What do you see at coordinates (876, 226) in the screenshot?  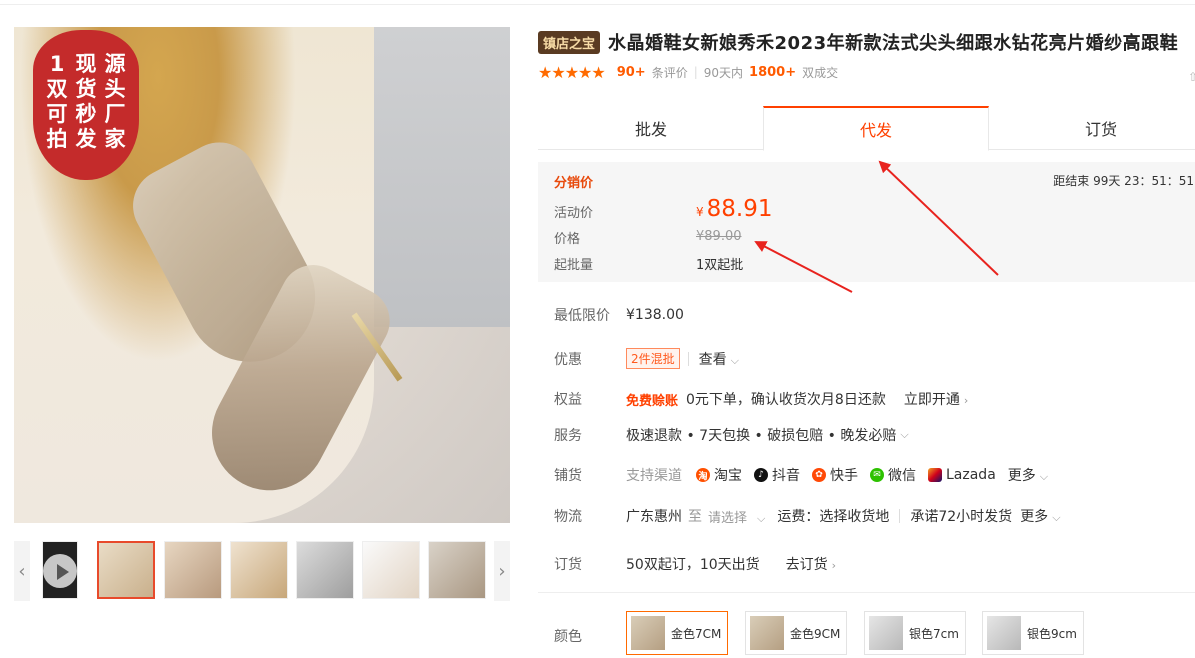 I see `annotation-arrows` at bounding box center [876, 226].